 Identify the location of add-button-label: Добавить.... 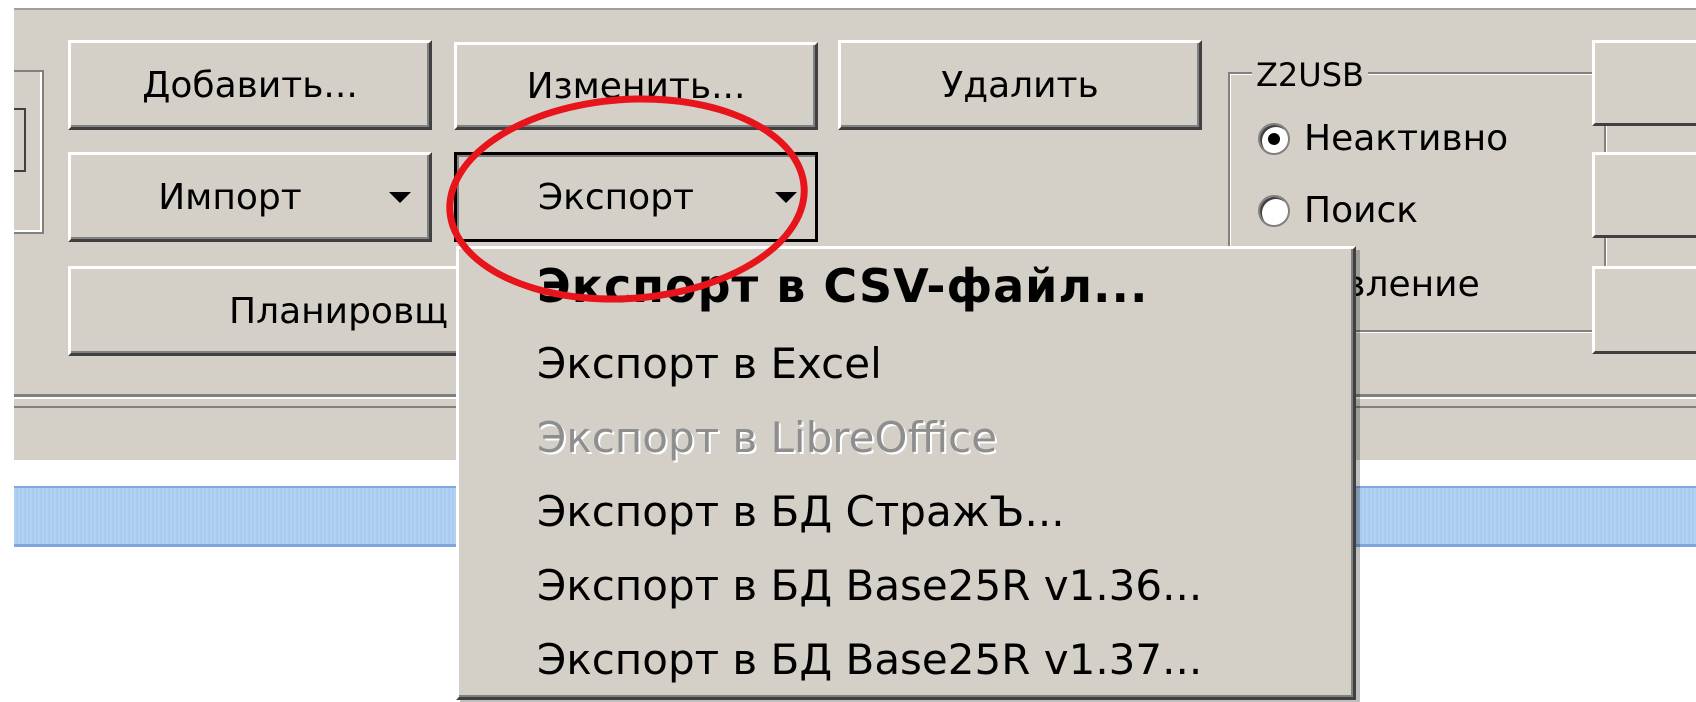
(250, 85).